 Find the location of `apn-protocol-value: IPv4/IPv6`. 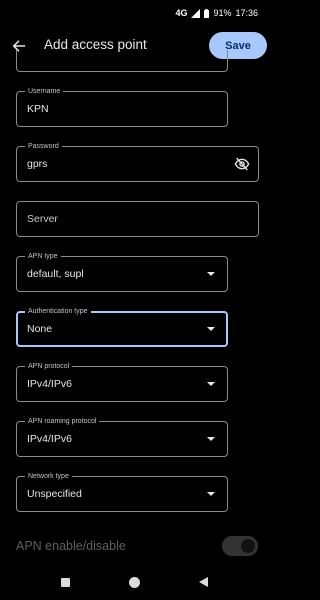

apn-protocol-value: IPv4/IPv6 is located at coordinates (49, 384).